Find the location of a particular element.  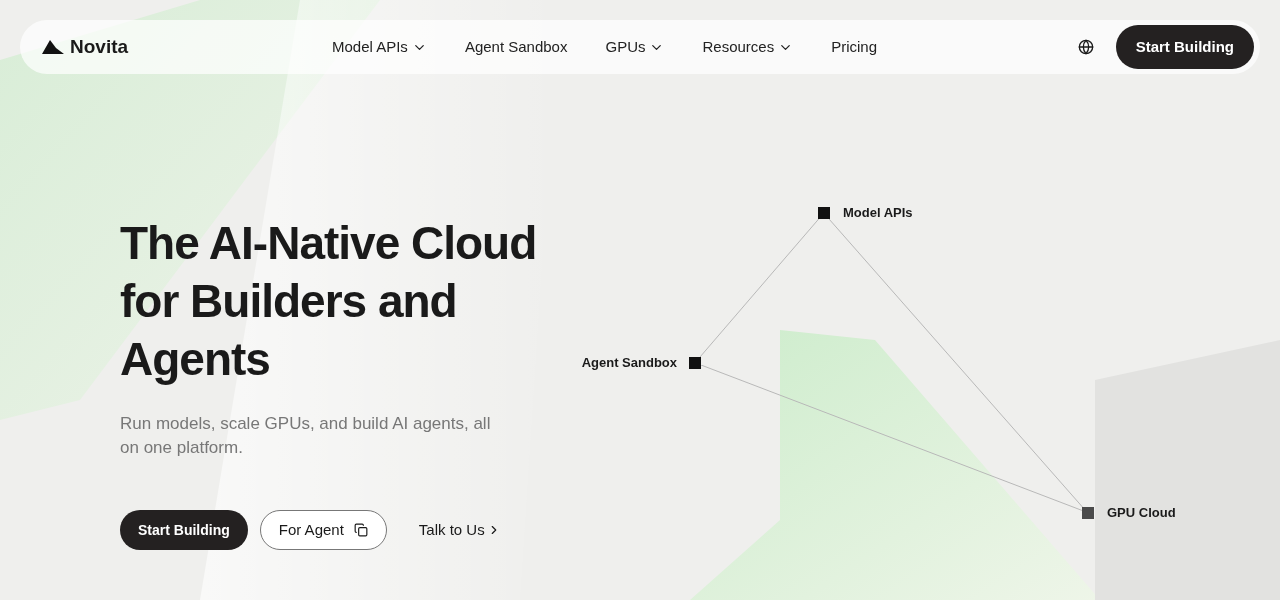

brand-name: Novita is located at coordinates (99, 46).